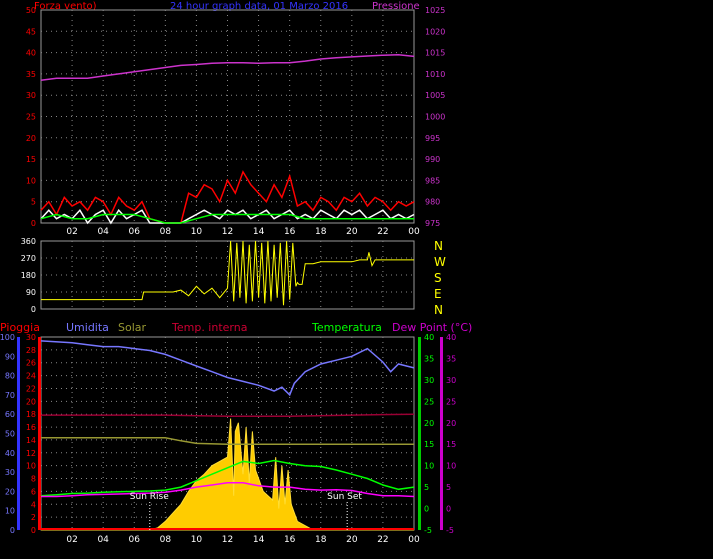  Describe the element at coordinates (435, 31) in the screenshot. I see `y-right-tick-label: 1020` at that location.